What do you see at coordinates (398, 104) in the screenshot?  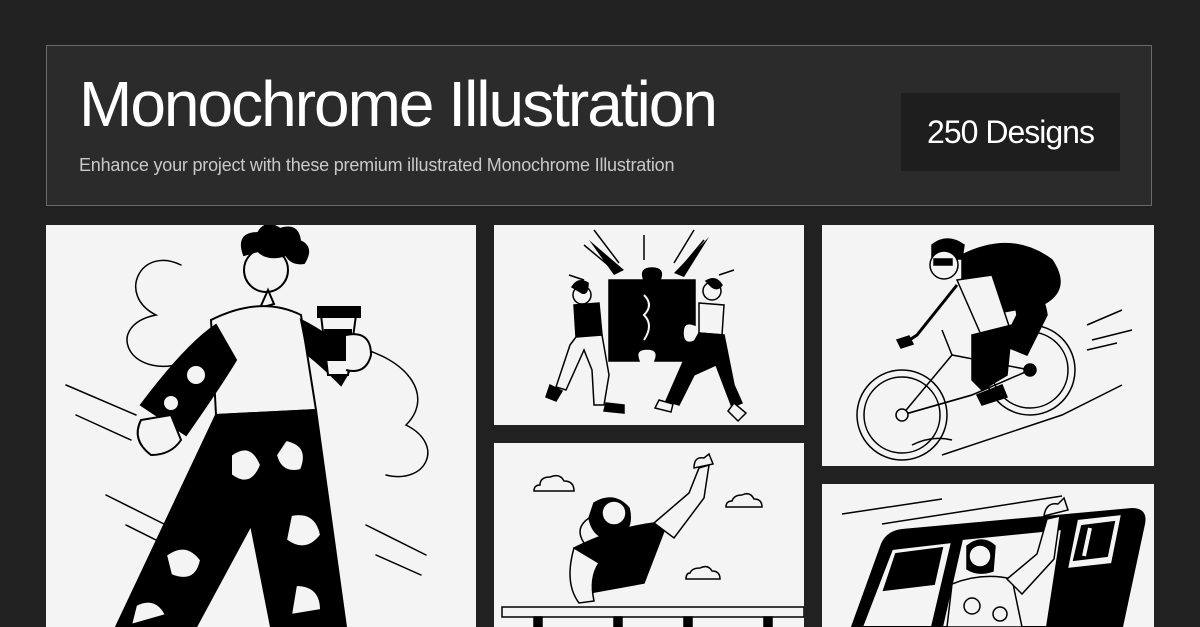 I see `page-title: Monochrome Illustration` at bounding box center [398, 104].